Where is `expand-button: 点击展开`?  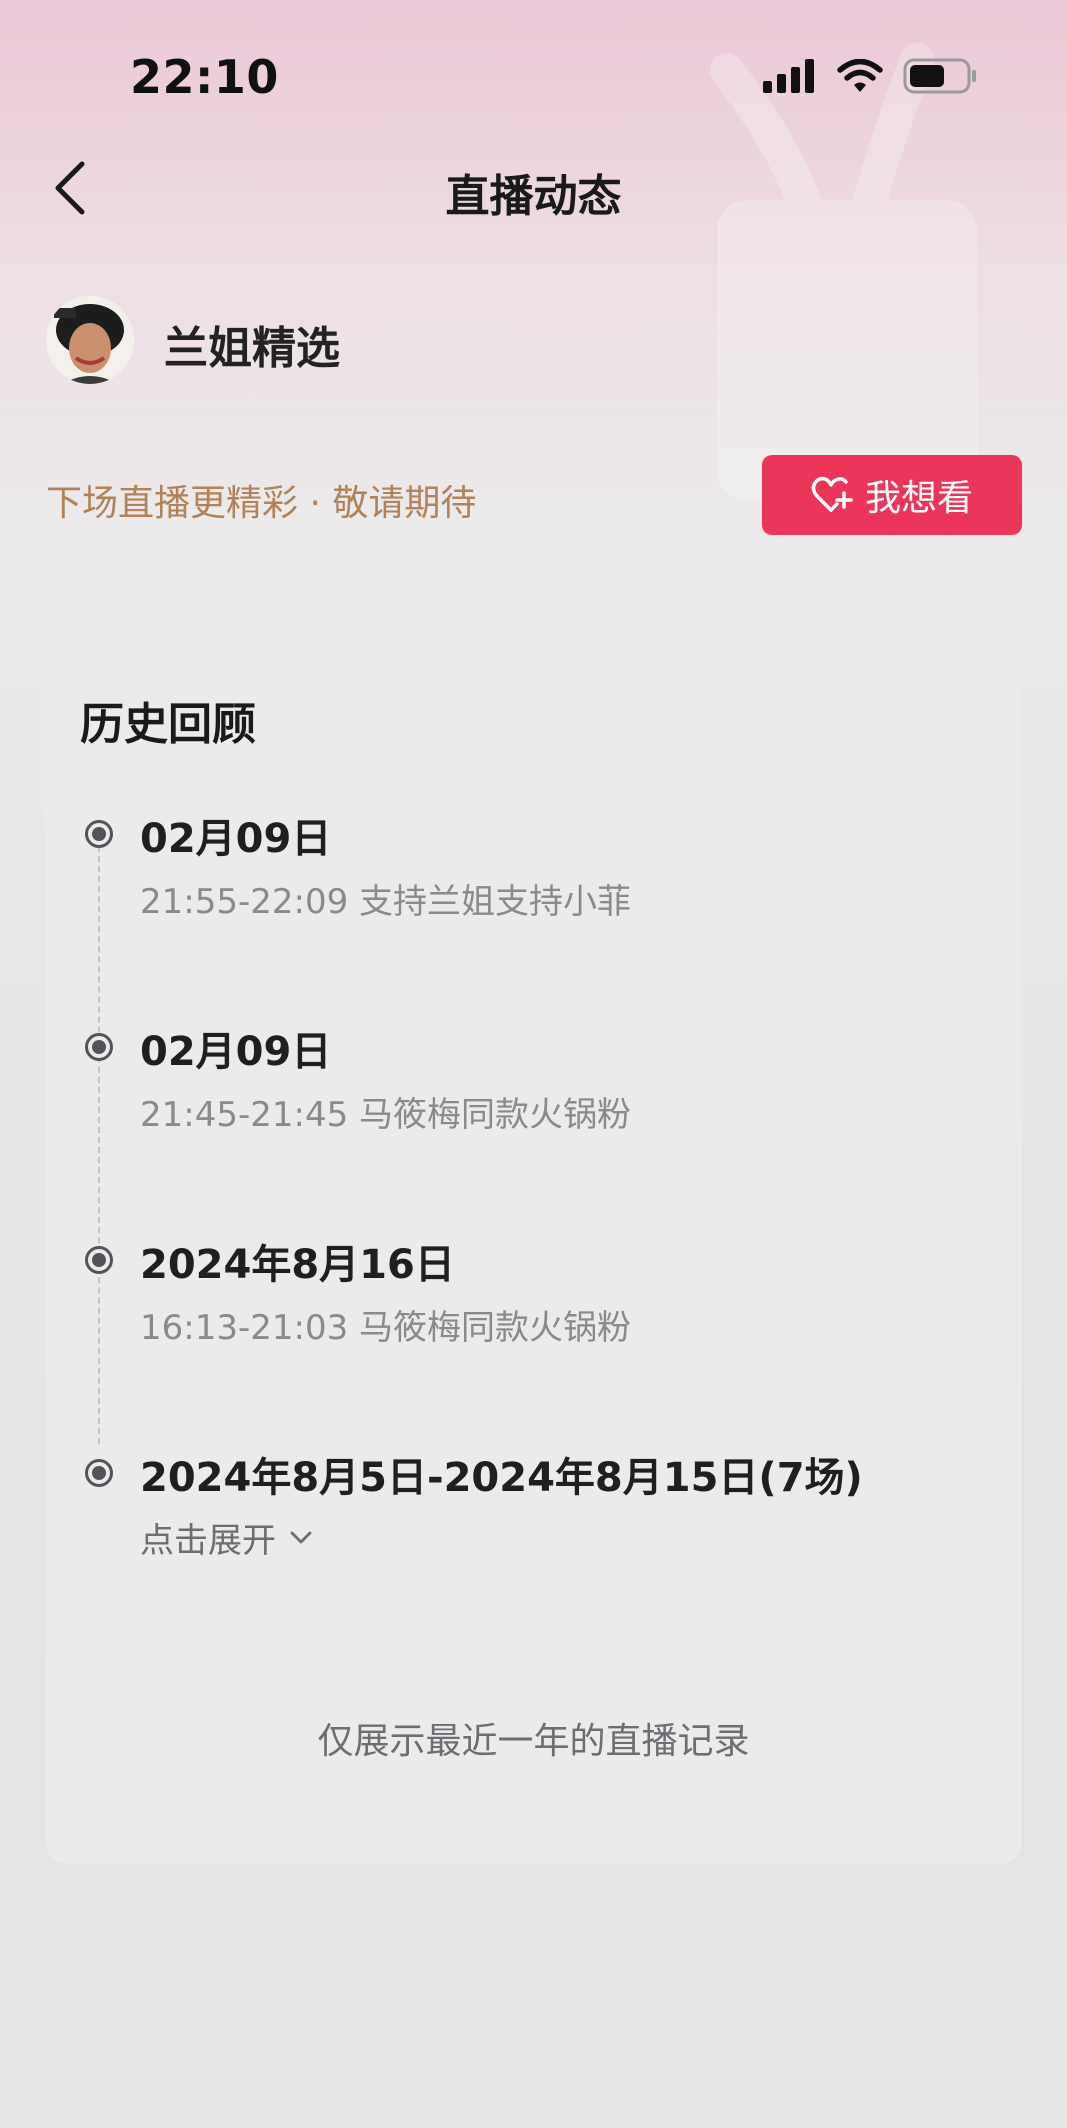 expand-button: 点击展开 is located at coordinates (226, 1537).